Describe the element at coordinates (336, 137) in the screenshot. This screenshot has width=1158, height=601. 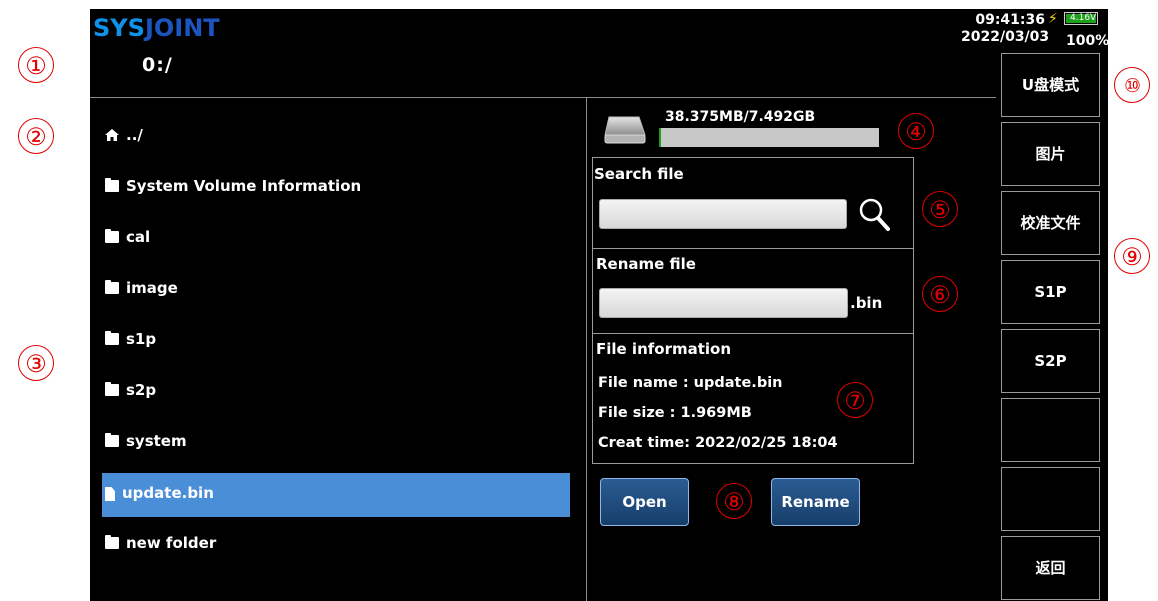
I see `file-list-item: ../` at that location.